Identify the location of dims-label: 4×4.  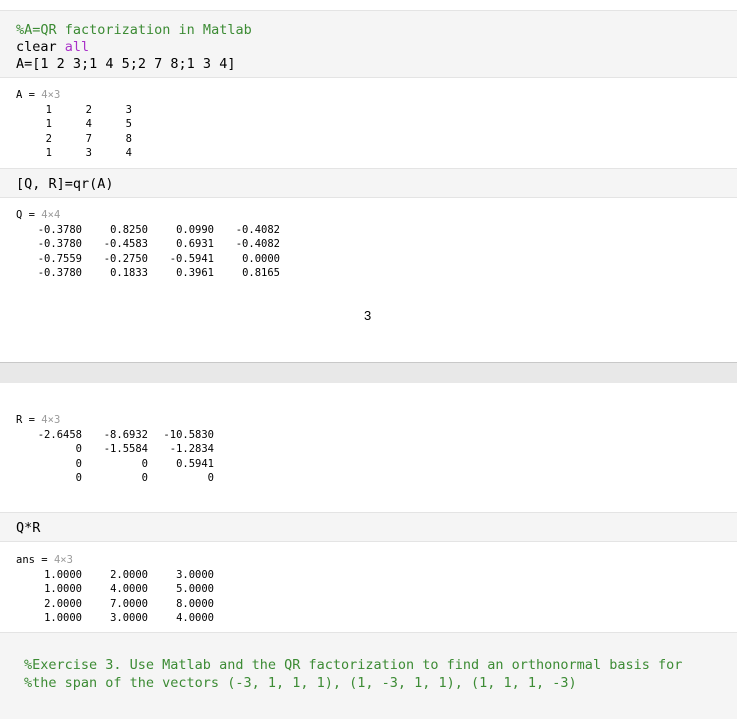
(51, 215).